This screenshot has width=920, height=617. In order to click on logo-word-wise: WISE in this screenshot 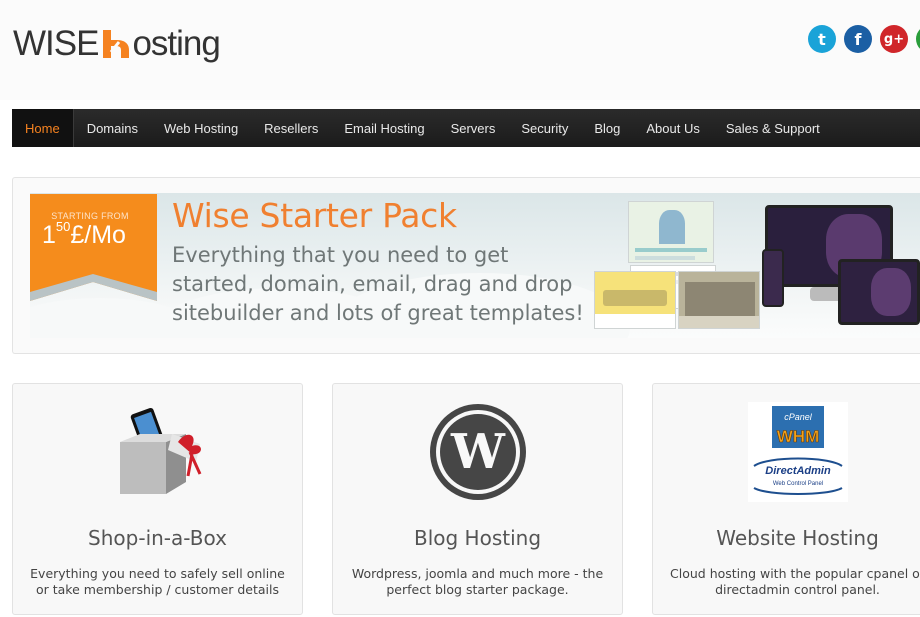, I will do `click(56, 43)`.